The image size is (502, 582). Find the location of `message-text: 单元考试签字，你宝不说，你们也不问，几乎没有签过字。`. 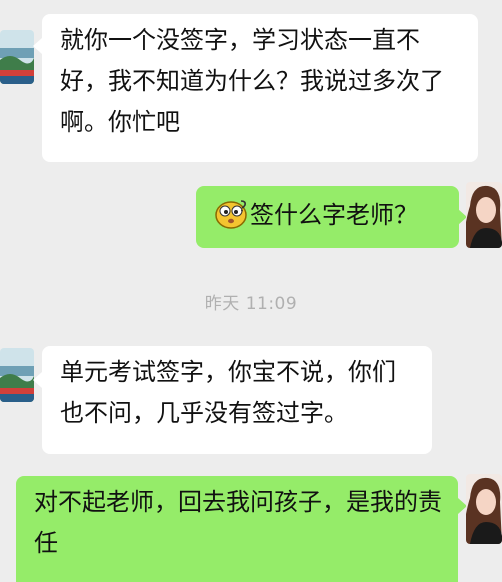

message-text: 单元考试签字，你宝不说，你们也不问，几乎没有签过字。 is located at coordinates (228, 392).